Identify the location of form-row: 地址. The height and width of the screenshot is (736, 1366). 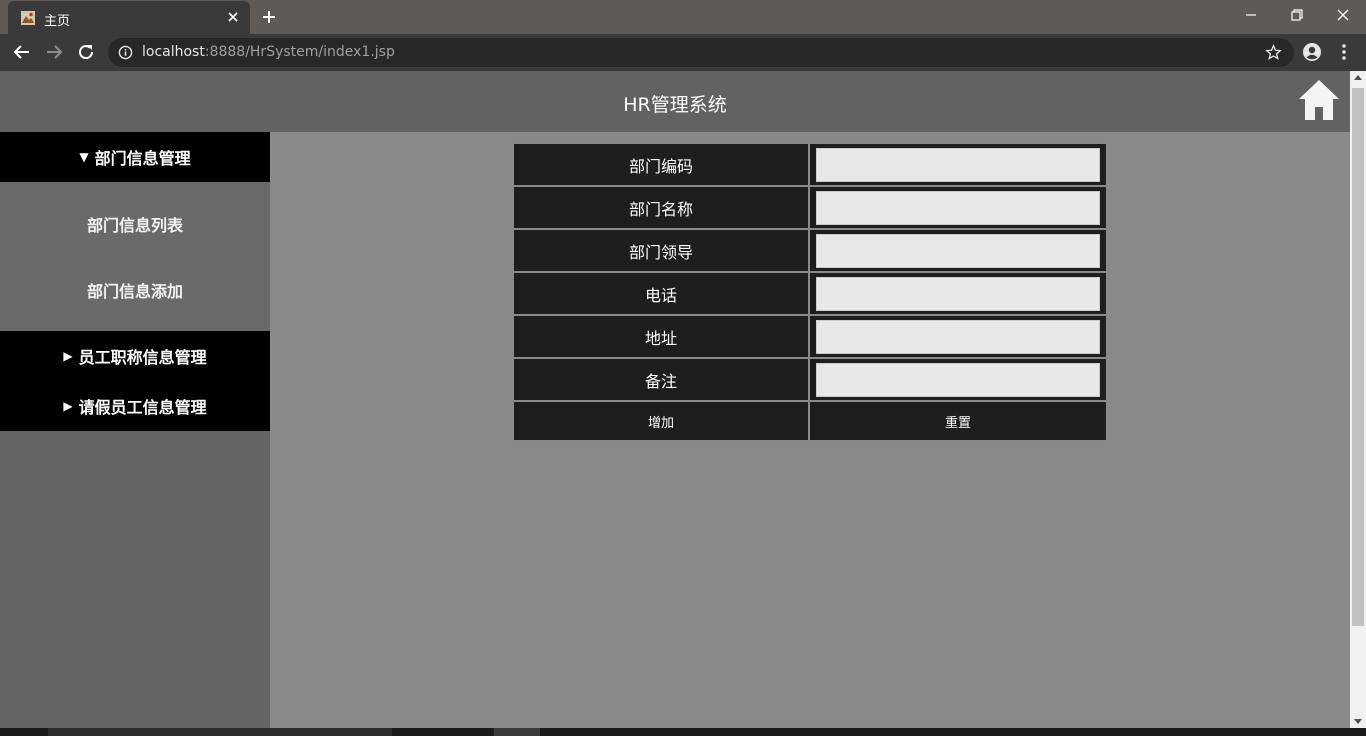
(810, 336).